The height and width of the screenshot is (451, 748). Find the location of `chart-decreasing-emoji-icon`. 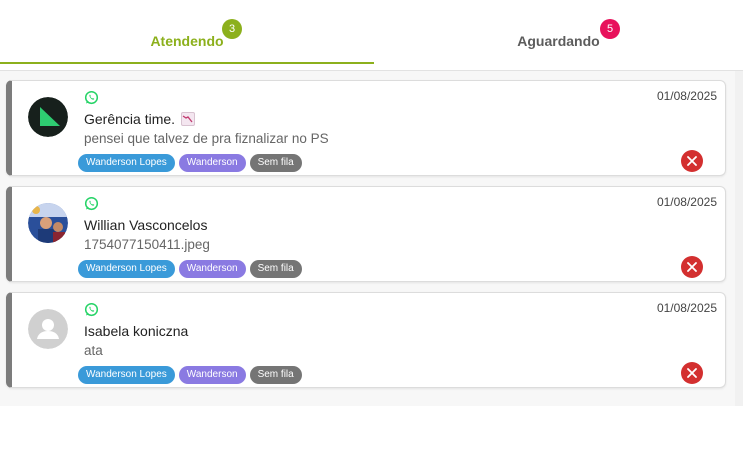

chart-decreasing-emoji-icon is located at coordinates (187, 119).